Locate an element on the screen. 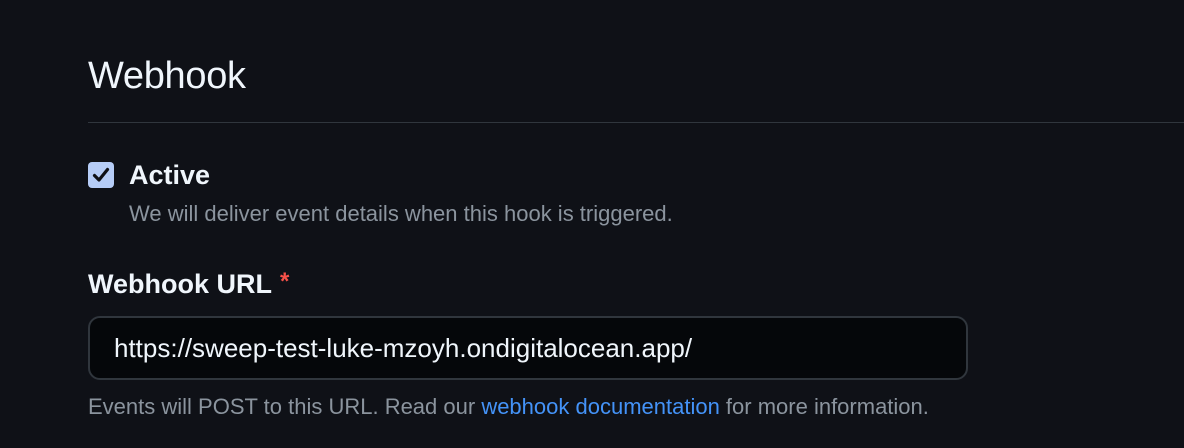 Image resolution: width=1184 pixels, height=448 pixels. active-checkbox is located at coordinates (101, 175).